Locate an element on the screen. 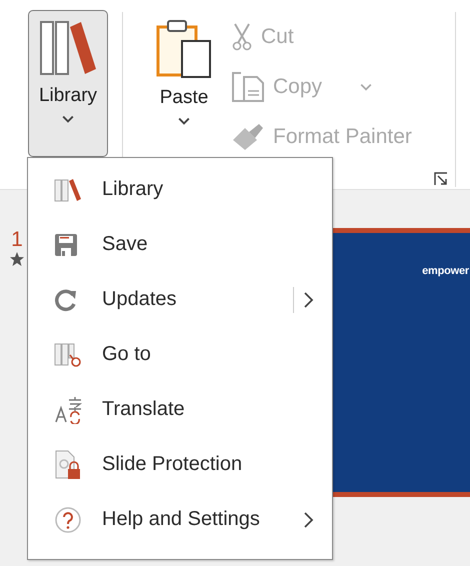  scissors-icon is located at coordinates (242, 37).